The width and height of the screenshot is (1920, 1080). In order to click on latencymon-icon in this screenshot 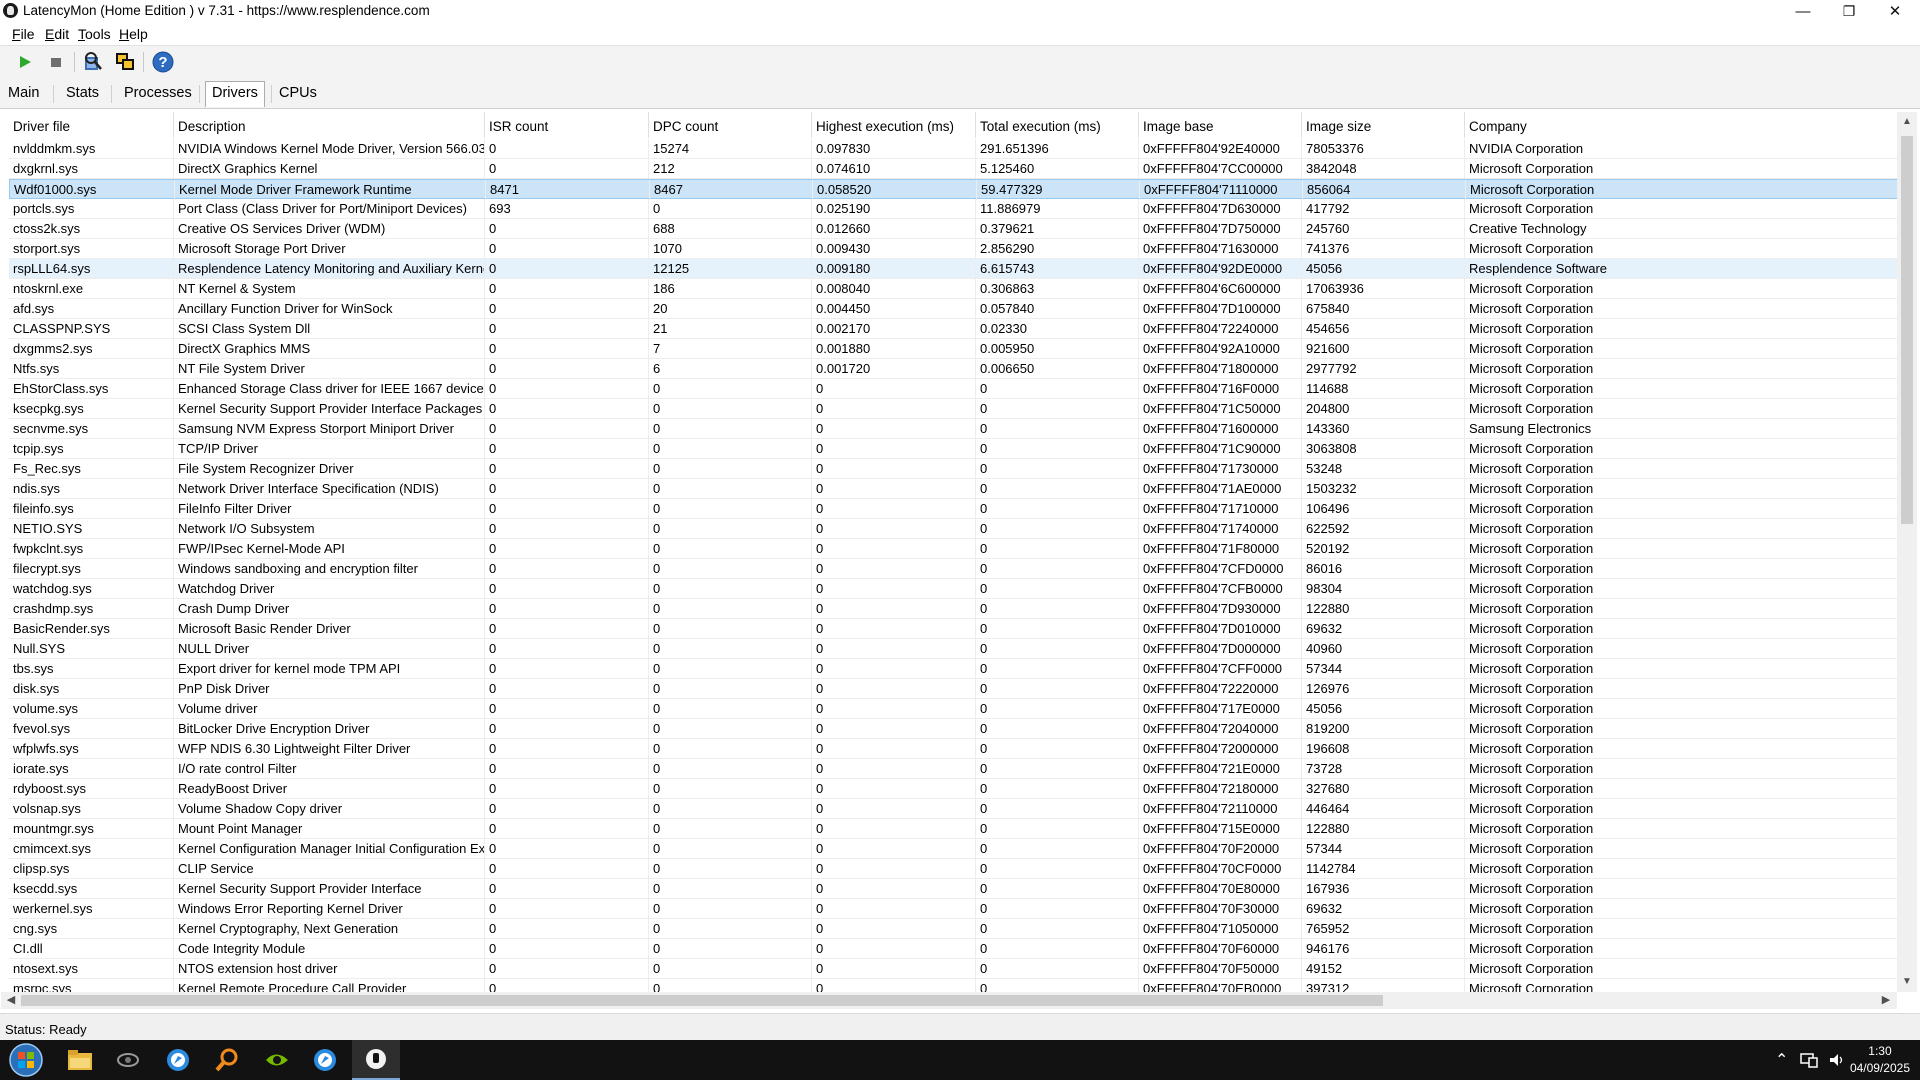, I will do `click(376, 1060)`.